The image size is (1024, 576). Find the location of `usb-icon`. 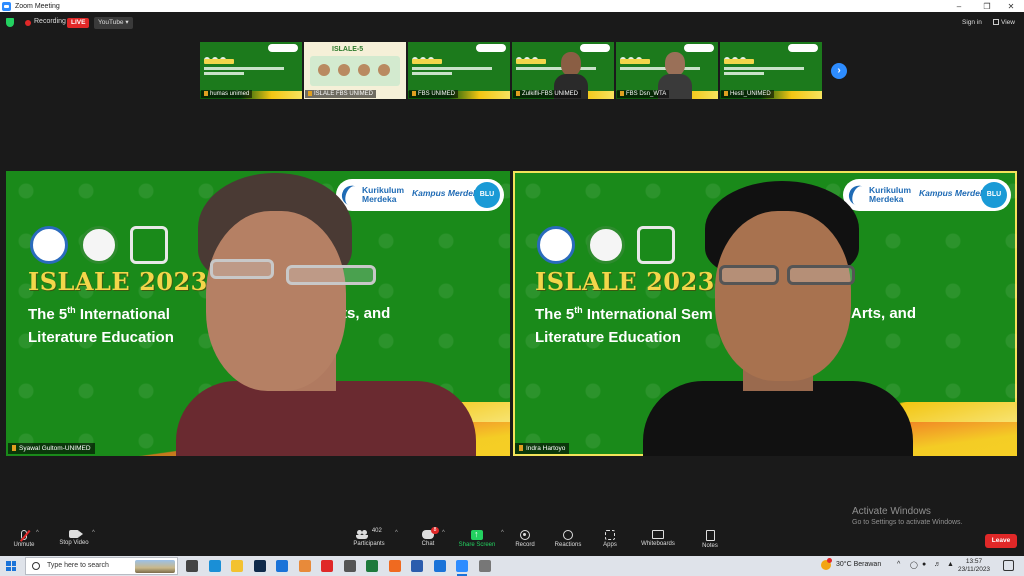

usb-icon is located at coordinates (484, 566).